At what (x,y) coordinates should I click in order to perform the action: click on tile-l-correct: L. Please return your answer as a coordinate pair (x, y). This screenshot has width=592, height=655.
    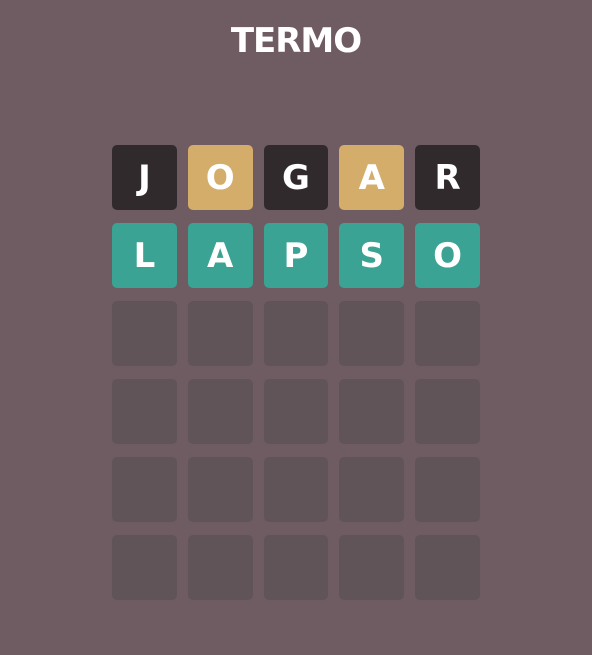
    Looking at the image, I should click on (144, 255).